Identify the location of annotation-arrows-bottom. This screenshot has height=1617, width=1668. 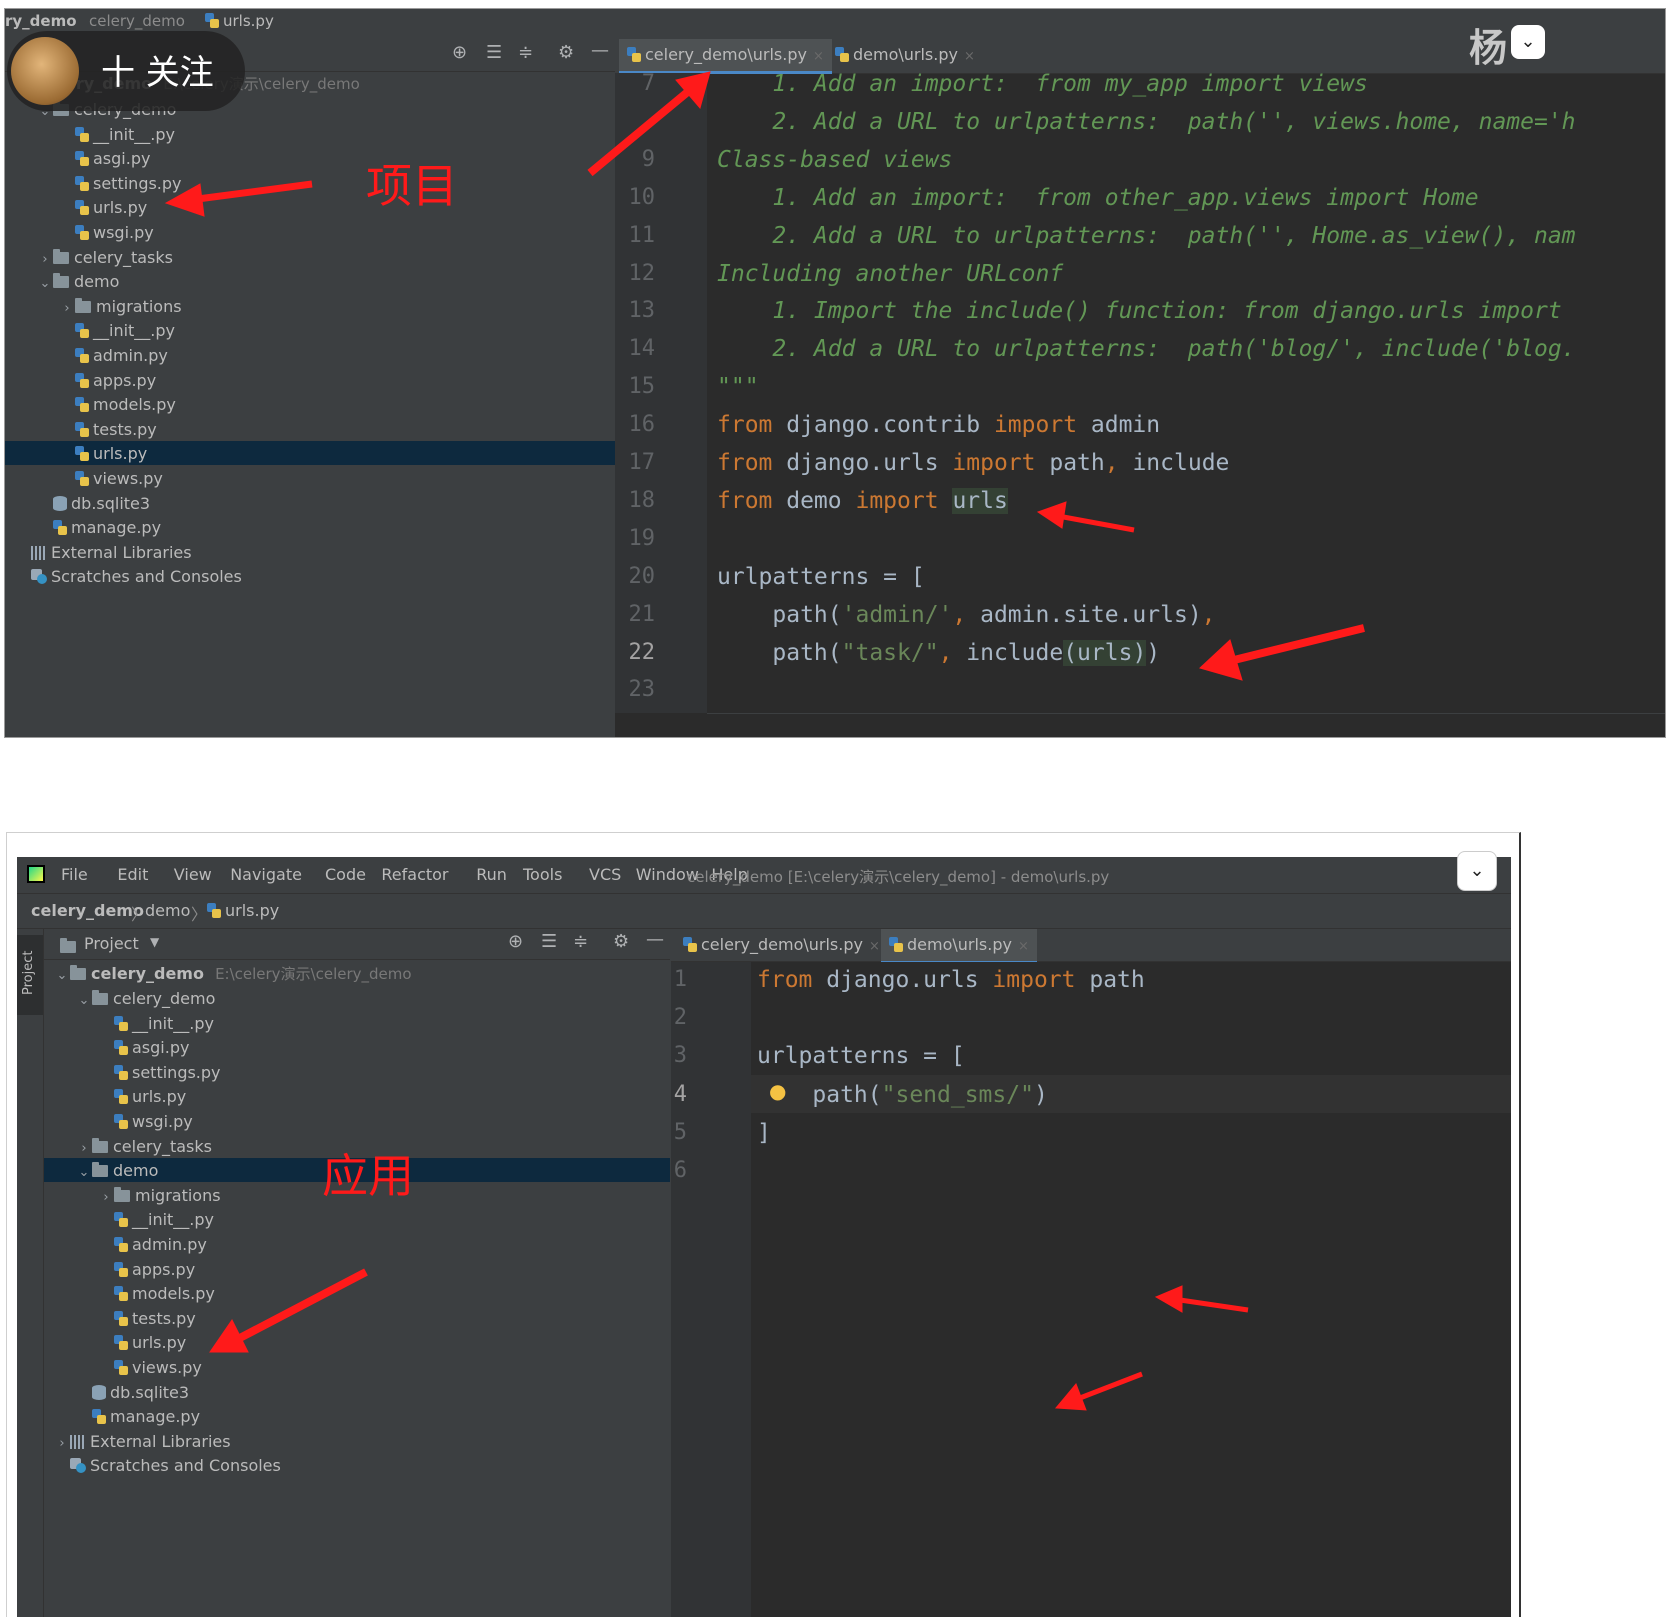
(729, 1339).